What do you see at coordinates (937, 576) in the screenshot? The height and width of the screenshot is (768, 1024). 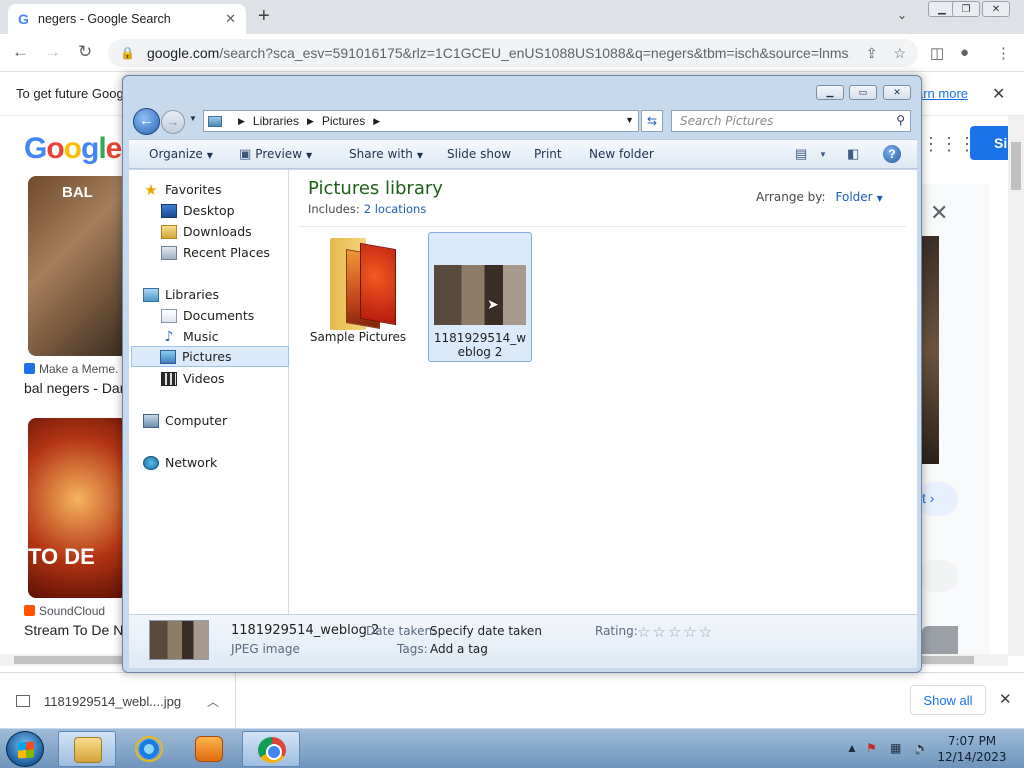 I see `preview-action-pill` at bounding box center [937, 576].